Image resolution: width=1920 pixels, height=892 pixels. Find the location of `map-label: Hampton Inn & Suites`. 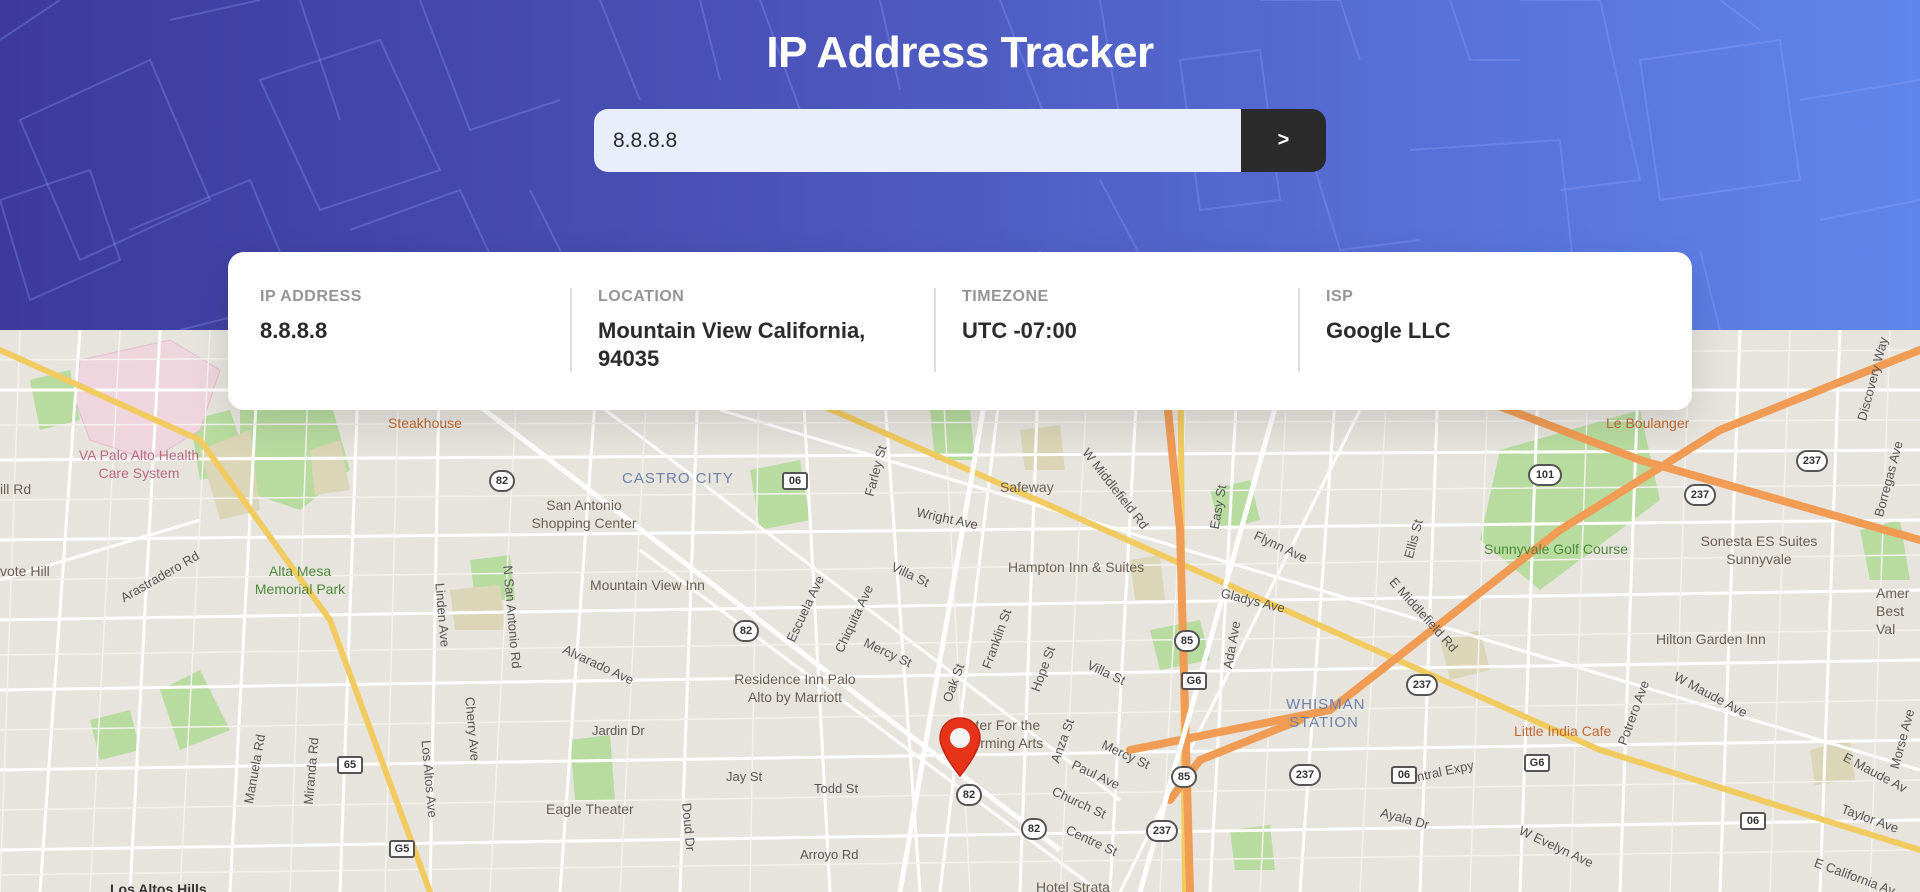

map-label: Hampton Inn & Suites is located at coordinates (1076, 567).